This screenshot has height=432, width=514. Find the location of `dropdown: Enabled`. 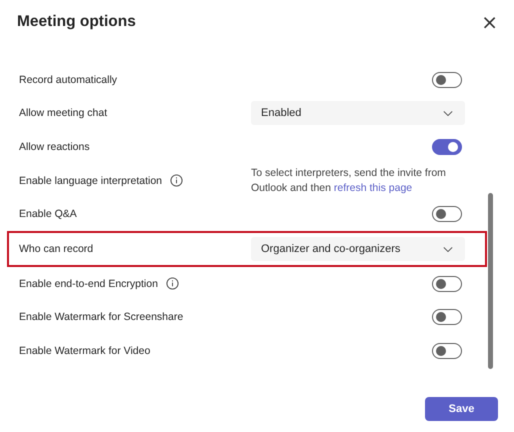

dropdown: Enabled is located at coordinates (358, 113).